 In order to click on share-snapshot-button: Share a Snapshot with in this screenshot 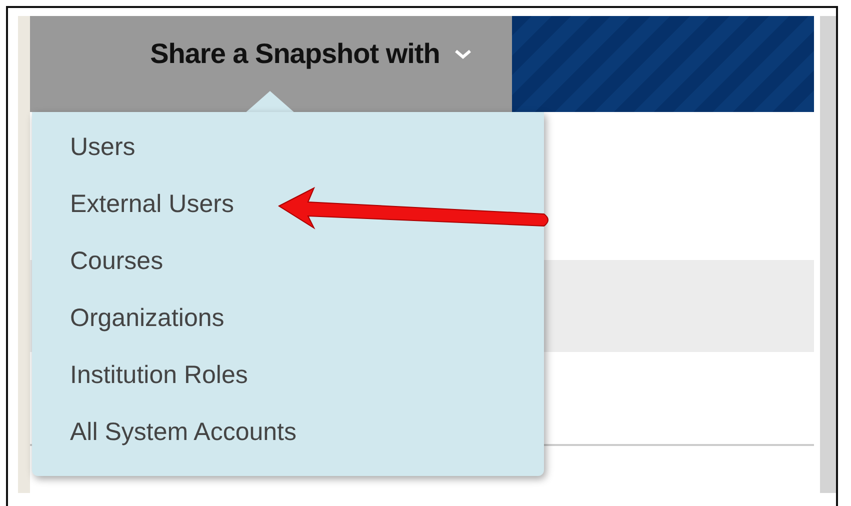, I will do `click(271, 64)`.